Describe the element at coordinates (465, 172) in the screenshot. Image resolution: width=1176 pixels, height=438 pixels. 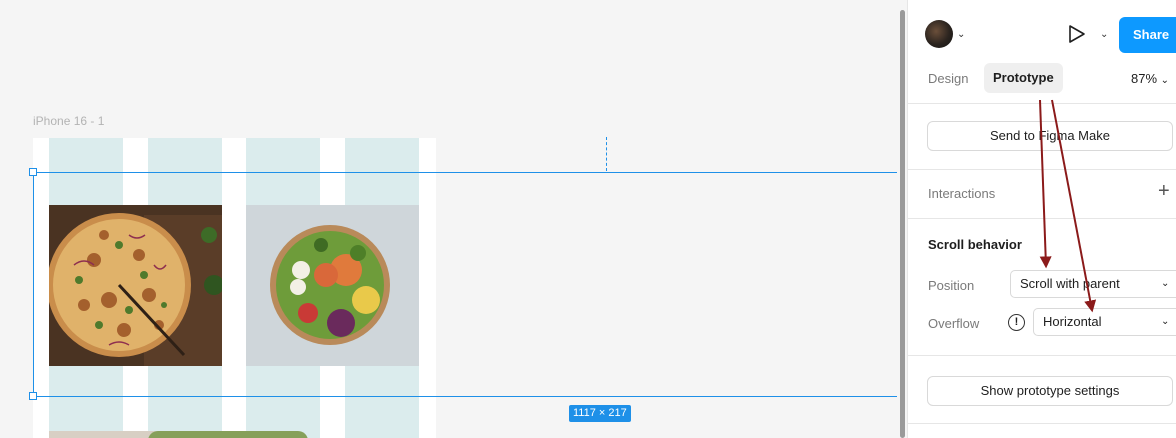
I see `selection-edge-top` at that location.